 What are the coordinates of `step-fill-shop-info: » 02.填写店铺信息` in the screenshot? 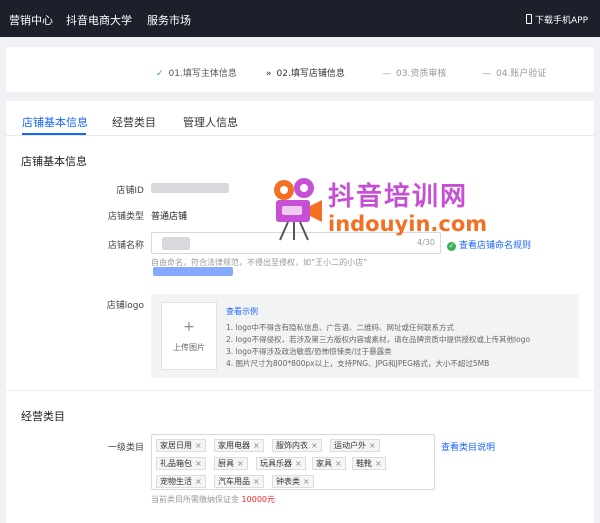 It's located at (305, 74).